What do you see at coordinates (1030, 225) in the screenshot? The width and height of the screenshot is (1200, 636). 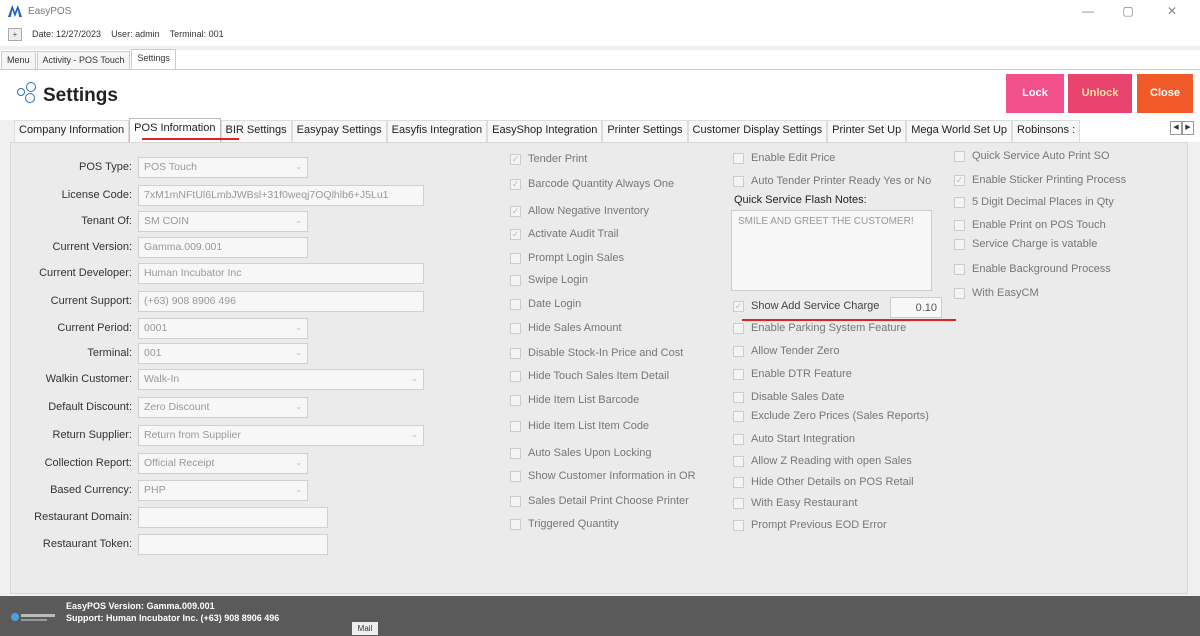 I see `enable-print-on-pos-touch-checkbox: Enable Print on POS Touch` at bounding box center [1030, 225].